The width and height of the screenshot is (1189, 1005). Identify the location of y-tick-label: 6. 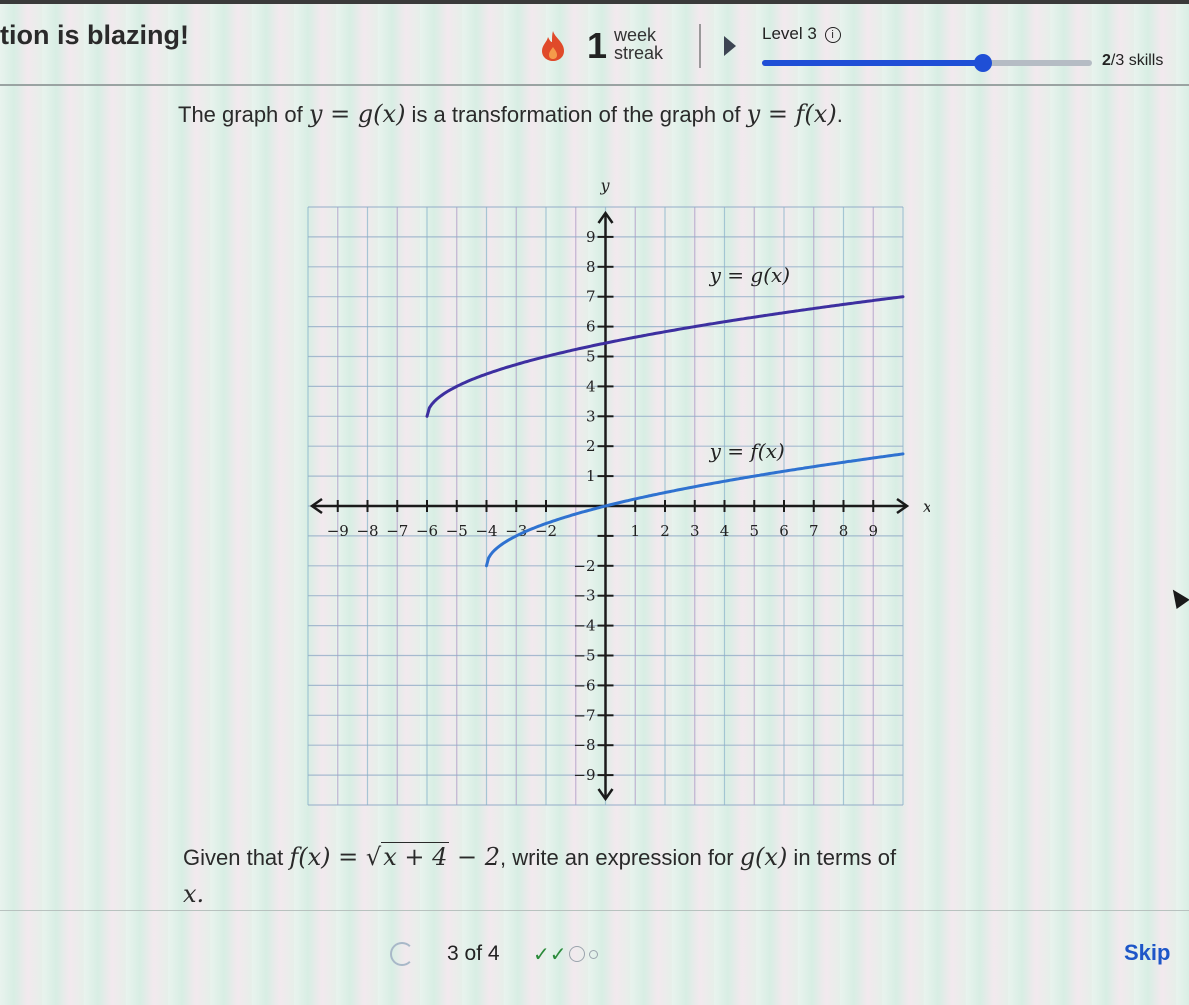
(591, 327).